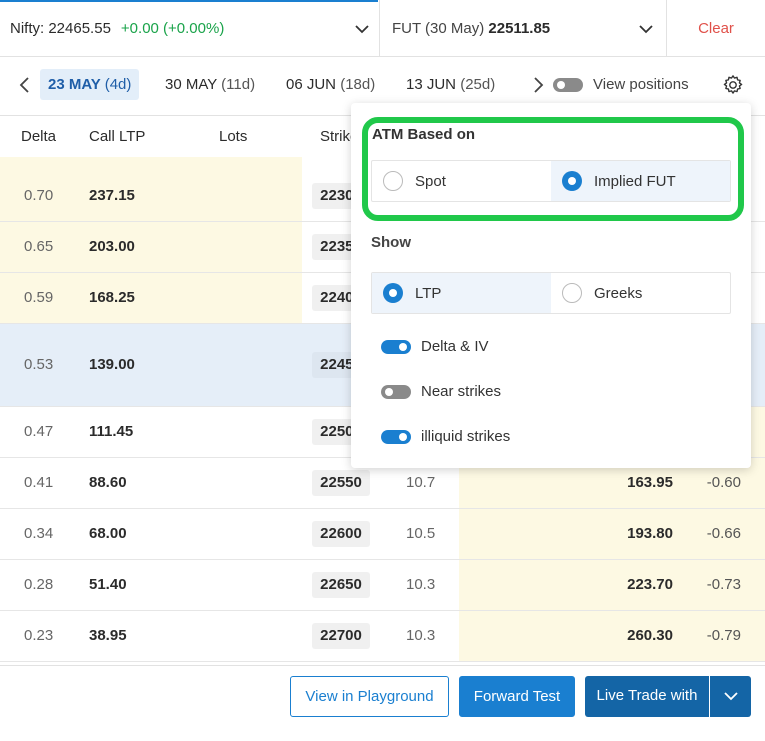 This screenshot has width=765, height=741. What do you see at coordinates (396, 347) in the screenshot?
I see `delta-iv-toggle` at bounding box center [396, 347].